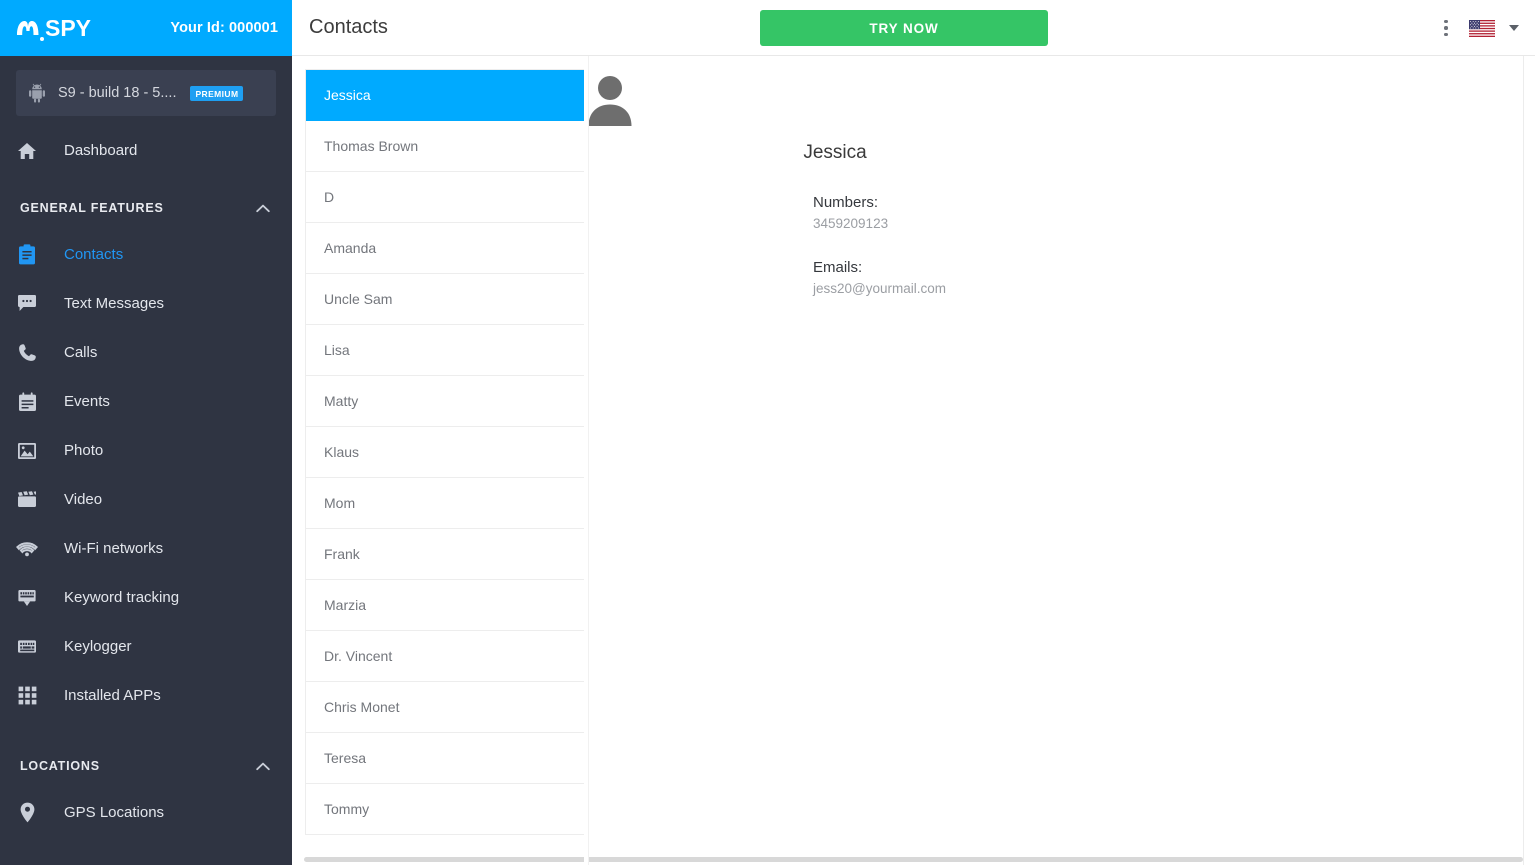 This screenshot has width=1535, height=865. What do you see at coordinates (146, 450) in the screenshot?
I see `sidebar-item-photo: Photo` at bounding box center [146, 450].